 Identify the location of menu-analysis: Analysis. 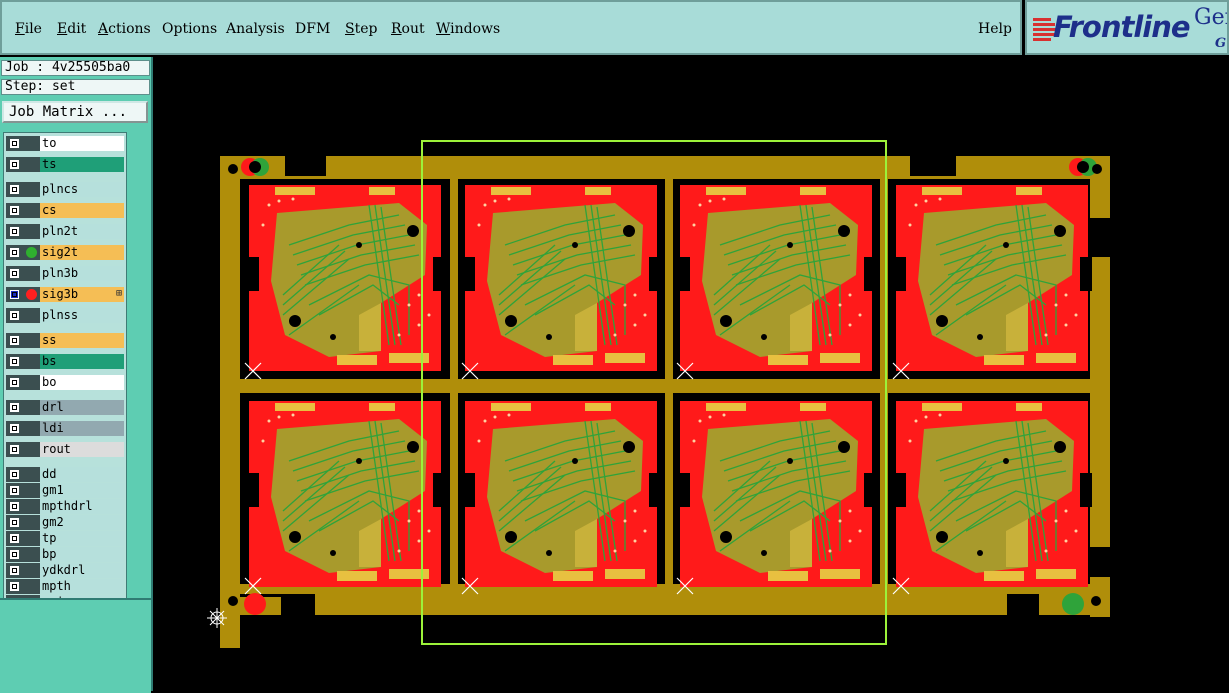
(255, 29).